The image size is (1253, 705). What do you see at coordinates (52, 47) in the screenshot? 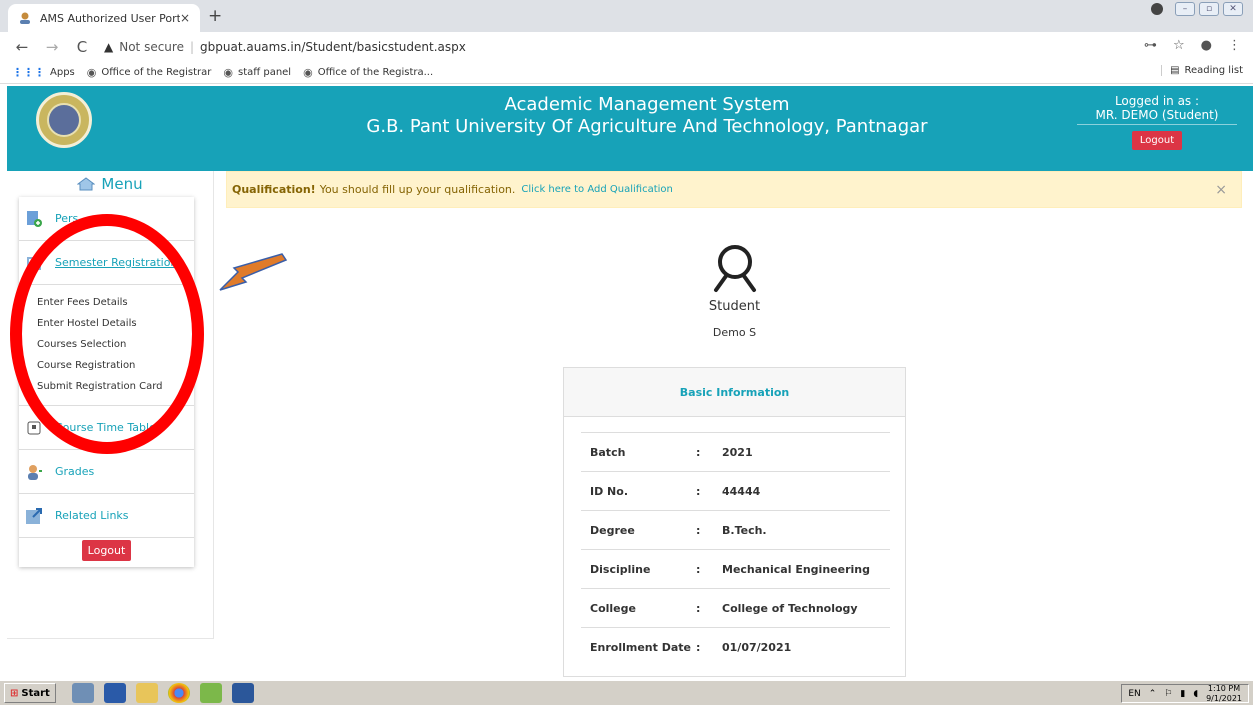
I see `forward-button: →` at bounding box center [52, 47].